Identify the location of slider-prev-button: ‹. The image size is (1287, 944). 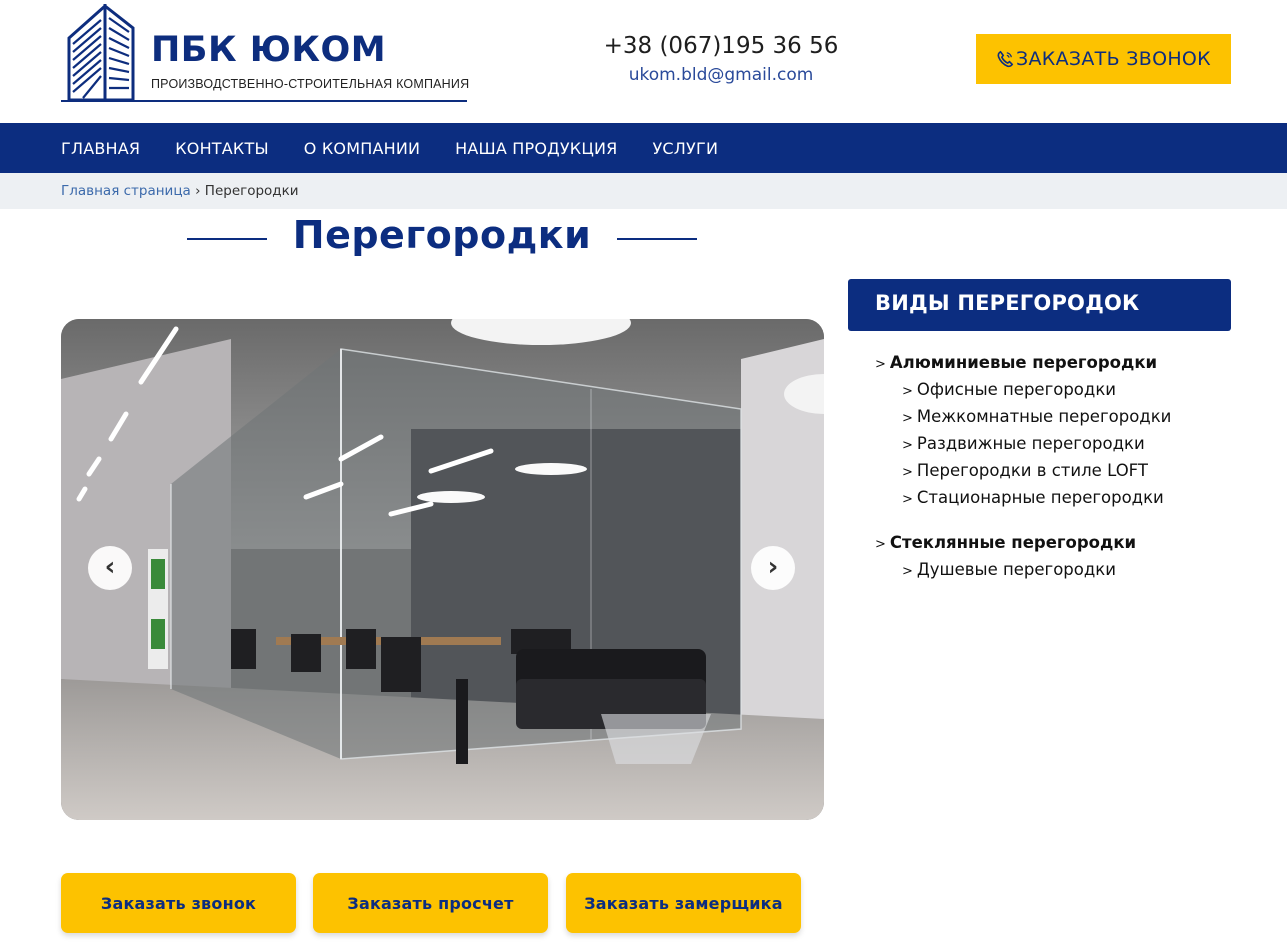
(110, 568).